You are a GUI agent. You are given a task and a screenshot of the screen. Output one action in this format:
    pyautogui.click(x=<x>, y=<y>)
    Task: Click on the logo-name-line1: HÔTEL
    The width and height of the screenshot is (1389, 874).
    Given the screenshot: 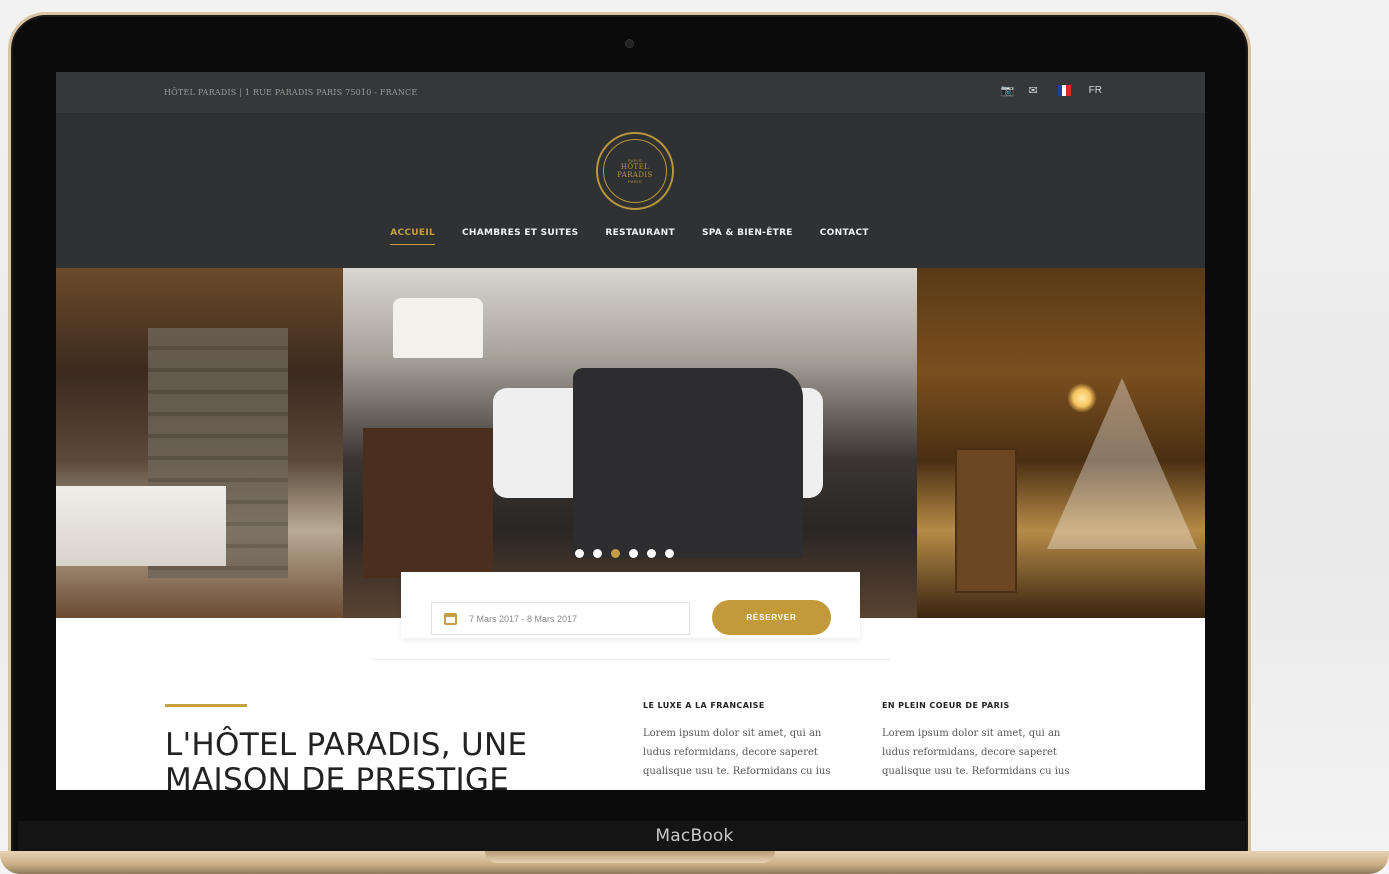 What is the action you would take?
    pyautogui.click(x=635, y=167)
    